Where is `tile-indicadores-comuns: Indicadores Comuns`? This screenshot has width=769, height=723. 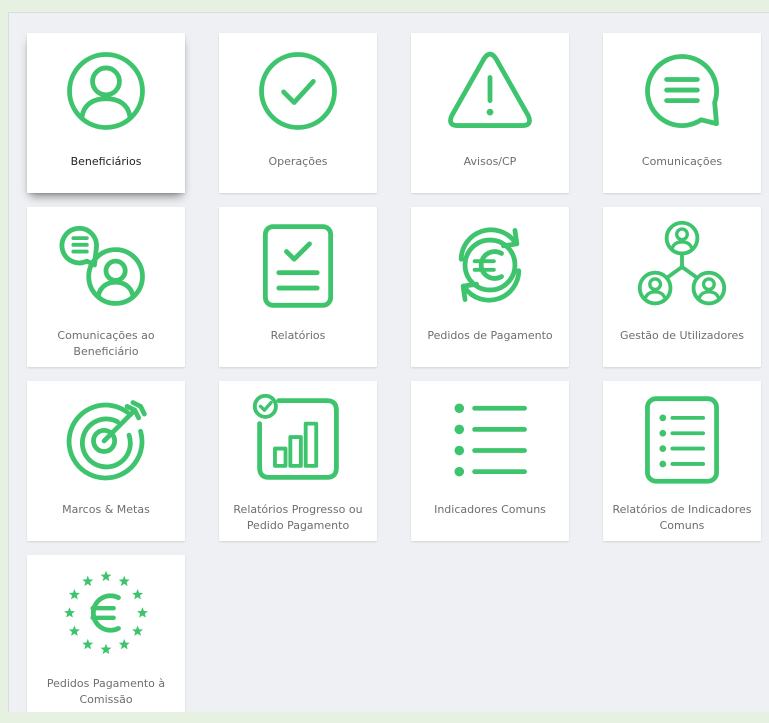
tile-indicadores-comuns: Indicadores Comuns is located at coordinates (490, 461).